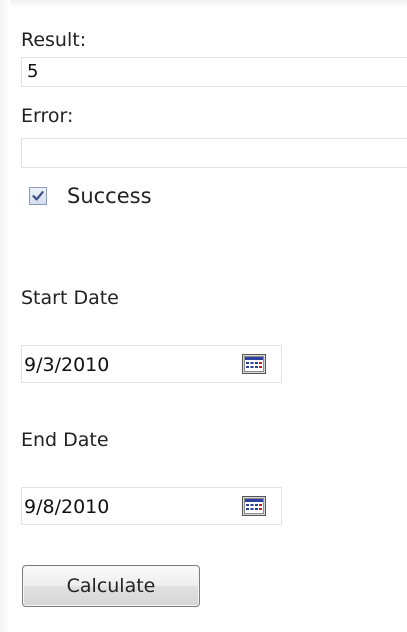 Image resolution: width=407 pixels, height=632 pixels. What do you see at coordinates (111, 586) in the screenshot?
I see `calculate-button: Calculate` at bounding box center [111, 586].